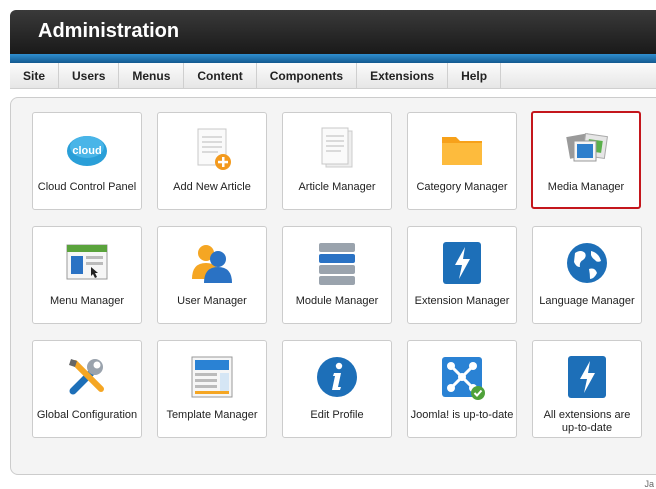 The height and width of the screenshot is (489, 656). I want to click on tile-joomla-up-to-date: Joomla! is up-to-date, so click(462, 389).